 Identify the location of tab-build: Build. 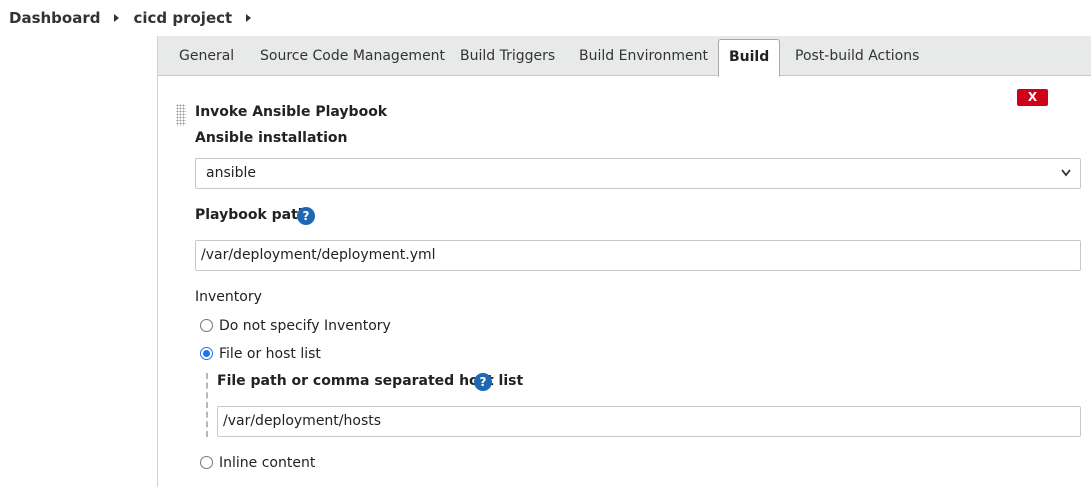
(749, 58).